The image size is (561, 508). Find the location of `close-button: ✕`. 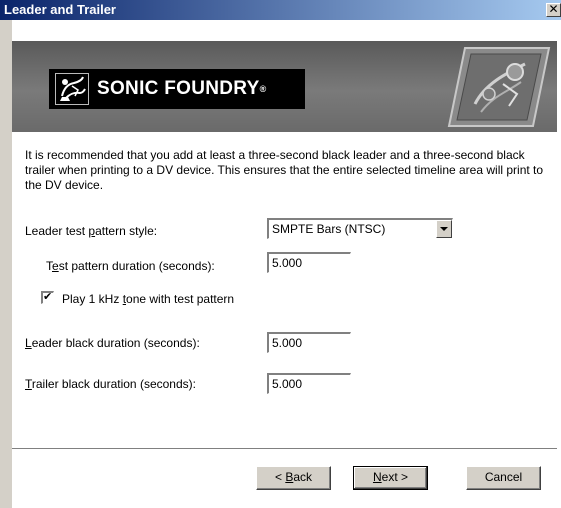

close-button: ✕ is located at coordinates (553, 10).